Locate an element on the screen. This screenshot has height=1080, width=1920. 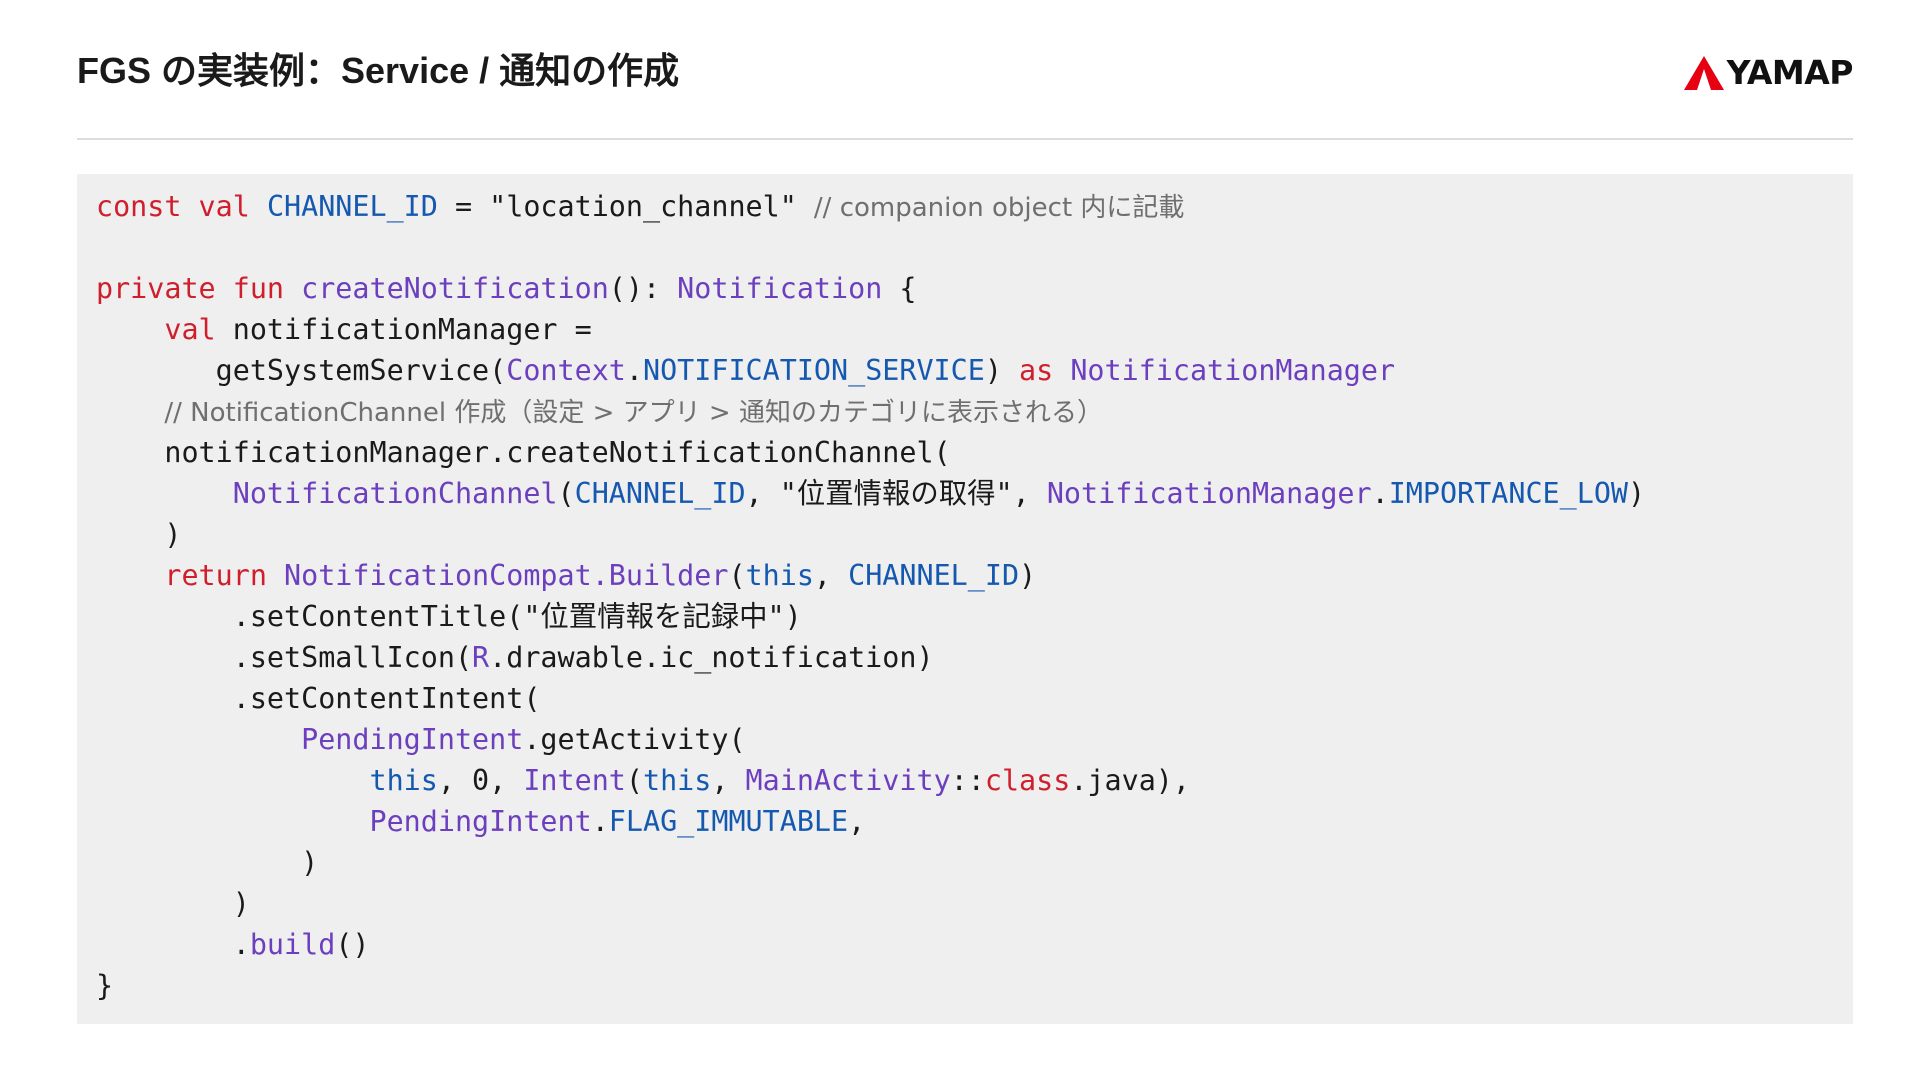
brand-logo: YAMAP is located at coordinates (1768, 72).